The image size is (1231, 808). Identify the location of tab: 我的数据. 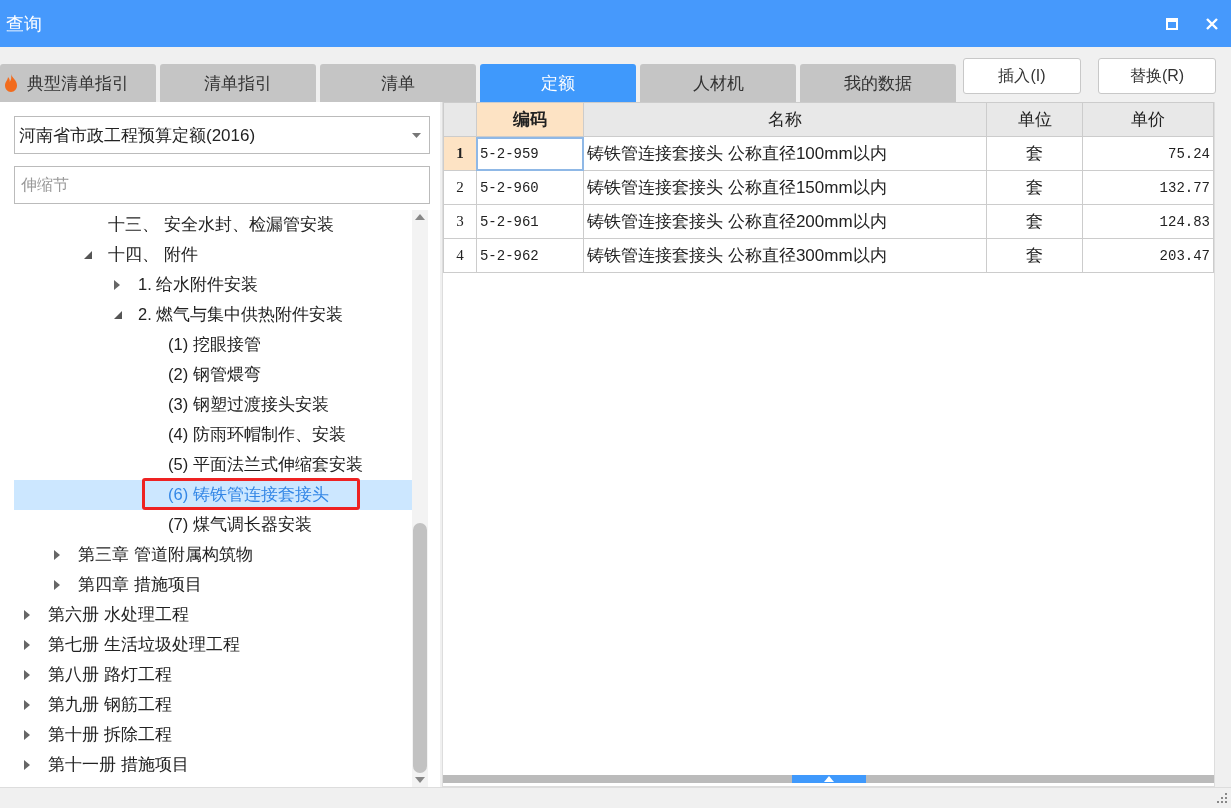
(878, 83).